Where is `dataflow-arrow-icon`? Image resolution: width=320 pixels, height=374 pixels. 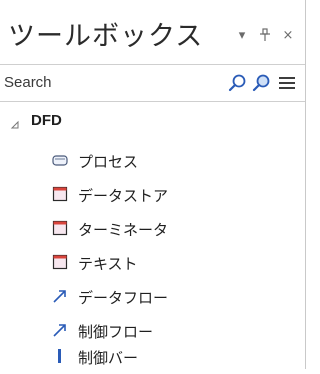
dataflow-arrow-icon is located at coordinates (60, 296).